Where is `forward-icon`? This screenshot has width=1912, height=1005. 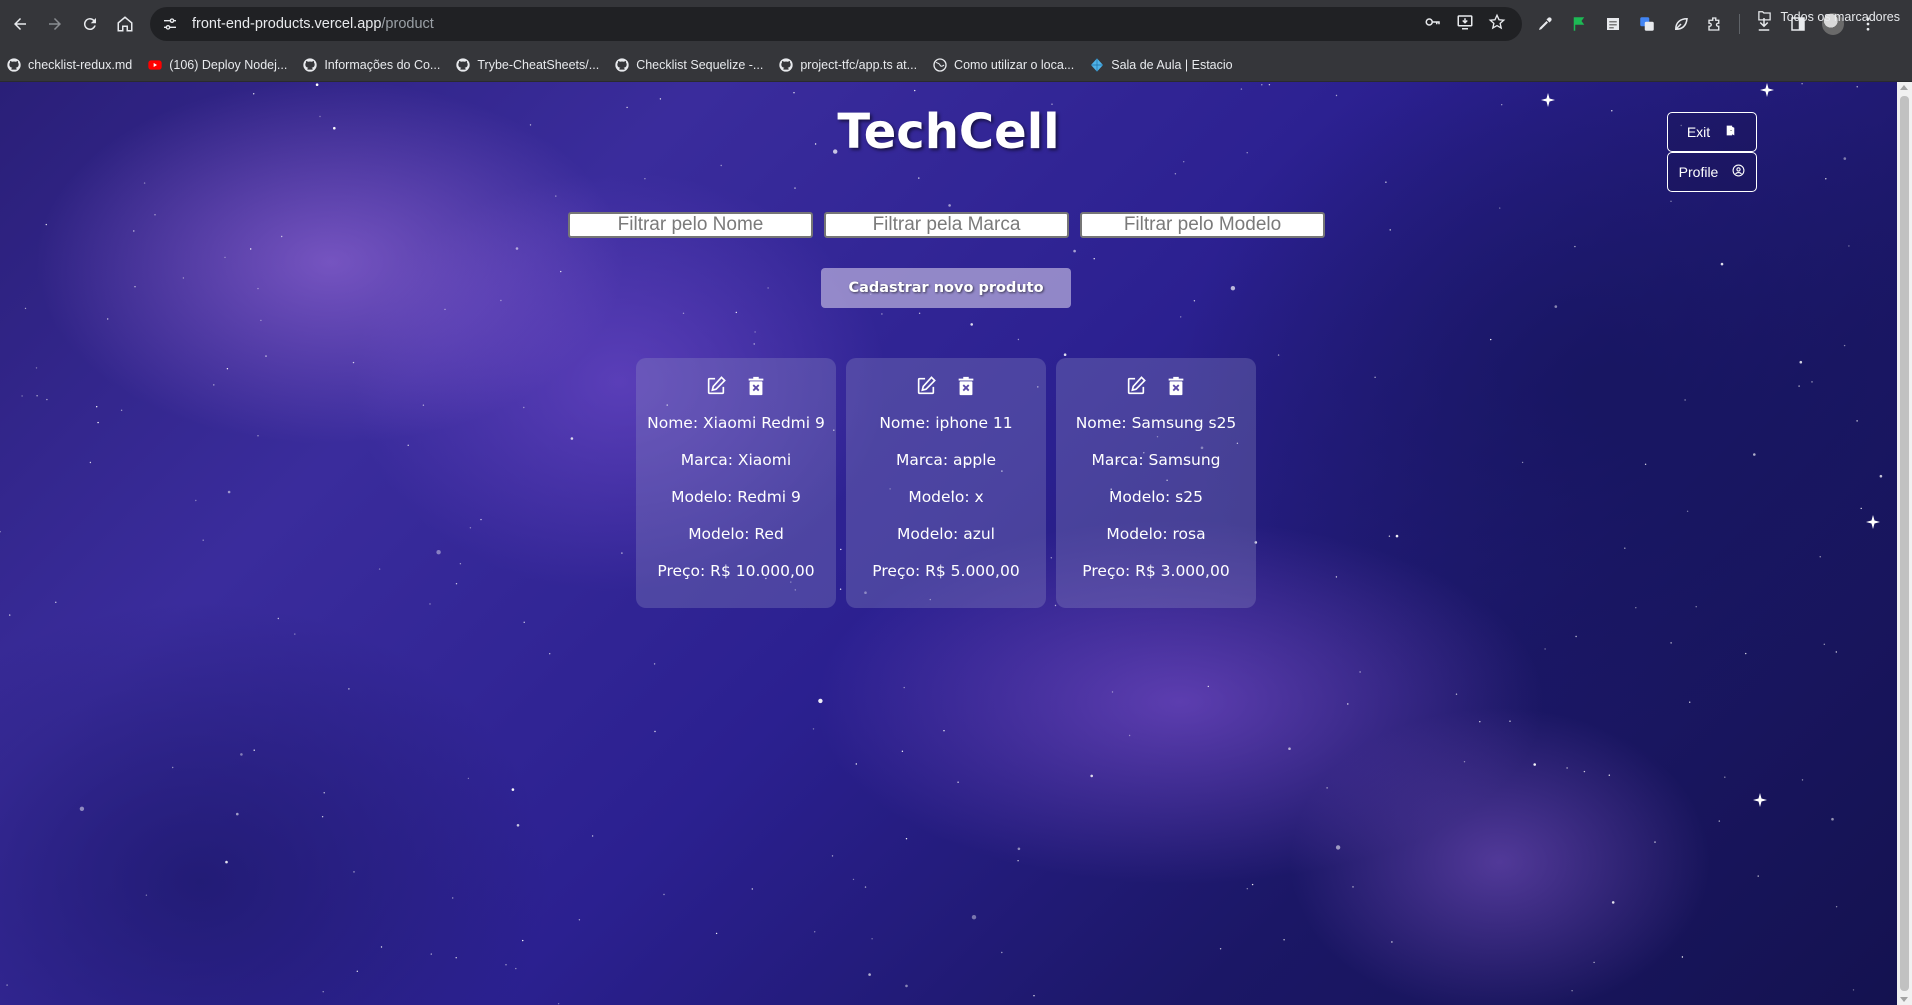
forward-icon is located at coordinates (55, 24).